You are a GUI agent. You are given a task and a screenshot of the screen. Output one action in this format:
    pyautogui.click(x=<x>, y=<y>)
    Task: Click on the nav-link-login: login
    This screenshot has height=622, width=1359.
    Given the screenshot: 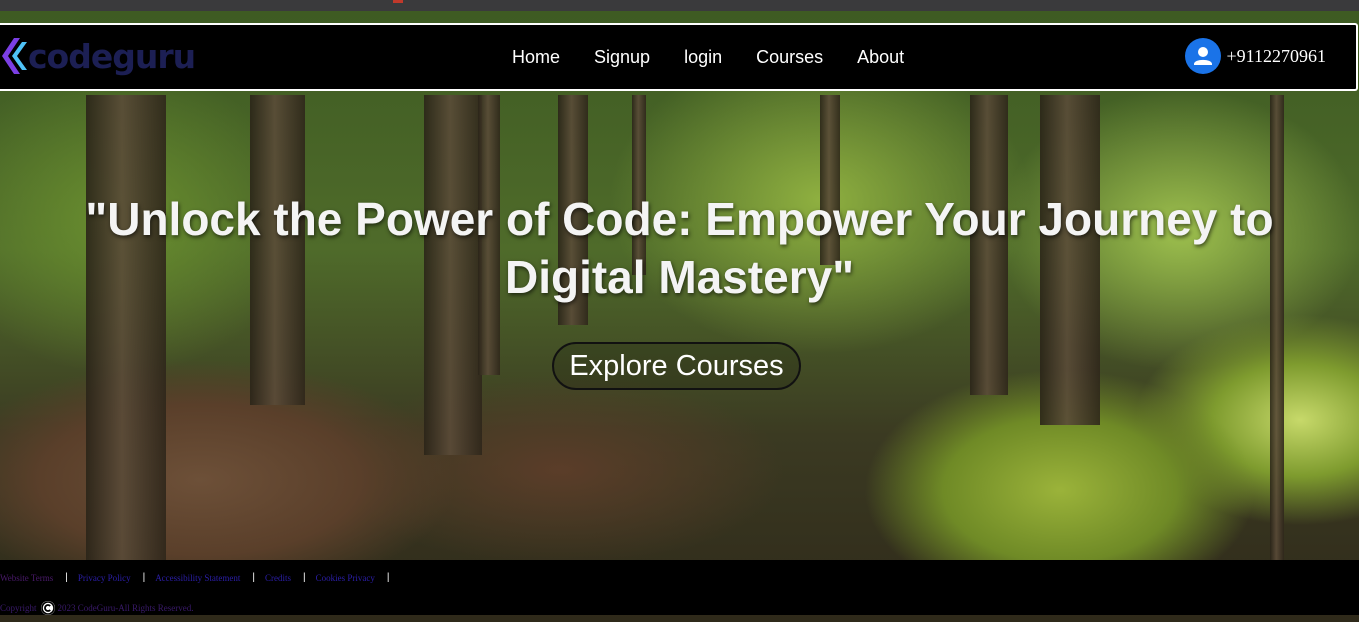 What is the action you would take?
    pyautogui.click(x=703, y=57)
    